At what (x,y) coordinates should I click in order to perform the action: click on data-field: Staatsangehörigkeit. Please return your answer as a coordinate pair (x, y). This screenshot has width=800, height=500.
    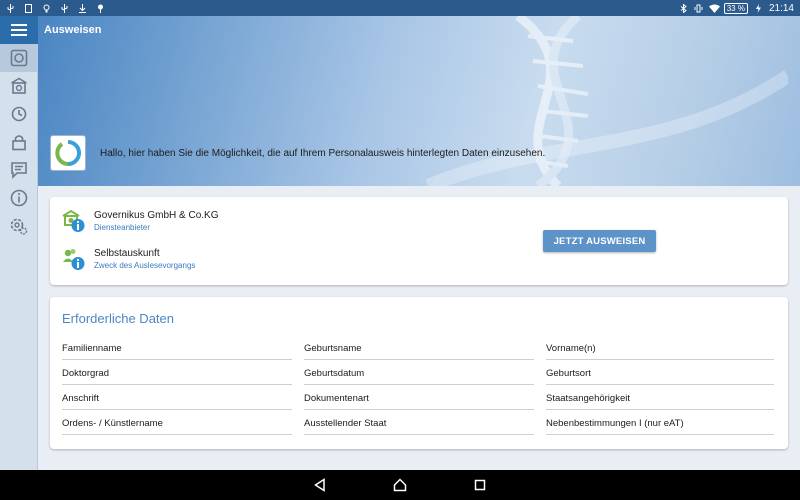
    Looking at the image, I should click on (660, 397).